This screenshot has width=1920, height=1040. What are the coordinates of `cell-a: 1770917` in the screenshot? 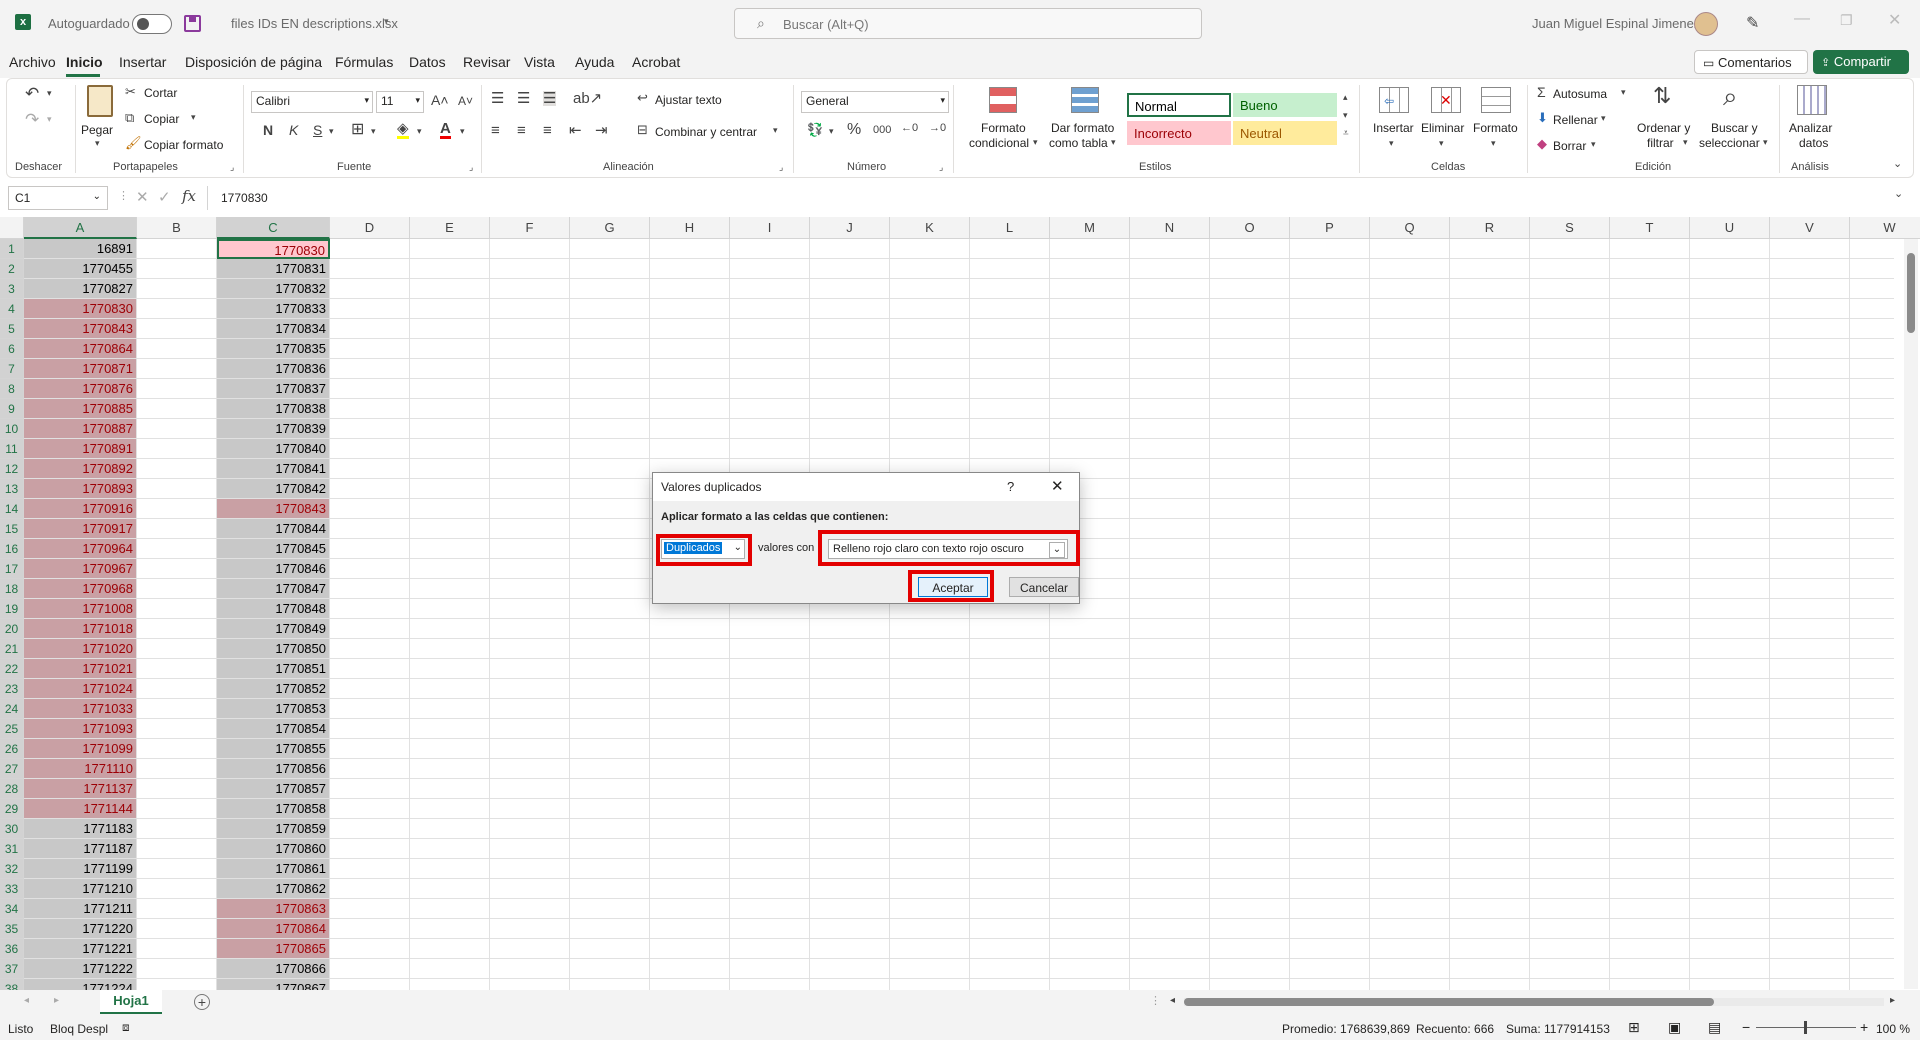 It's located at (80, 529).